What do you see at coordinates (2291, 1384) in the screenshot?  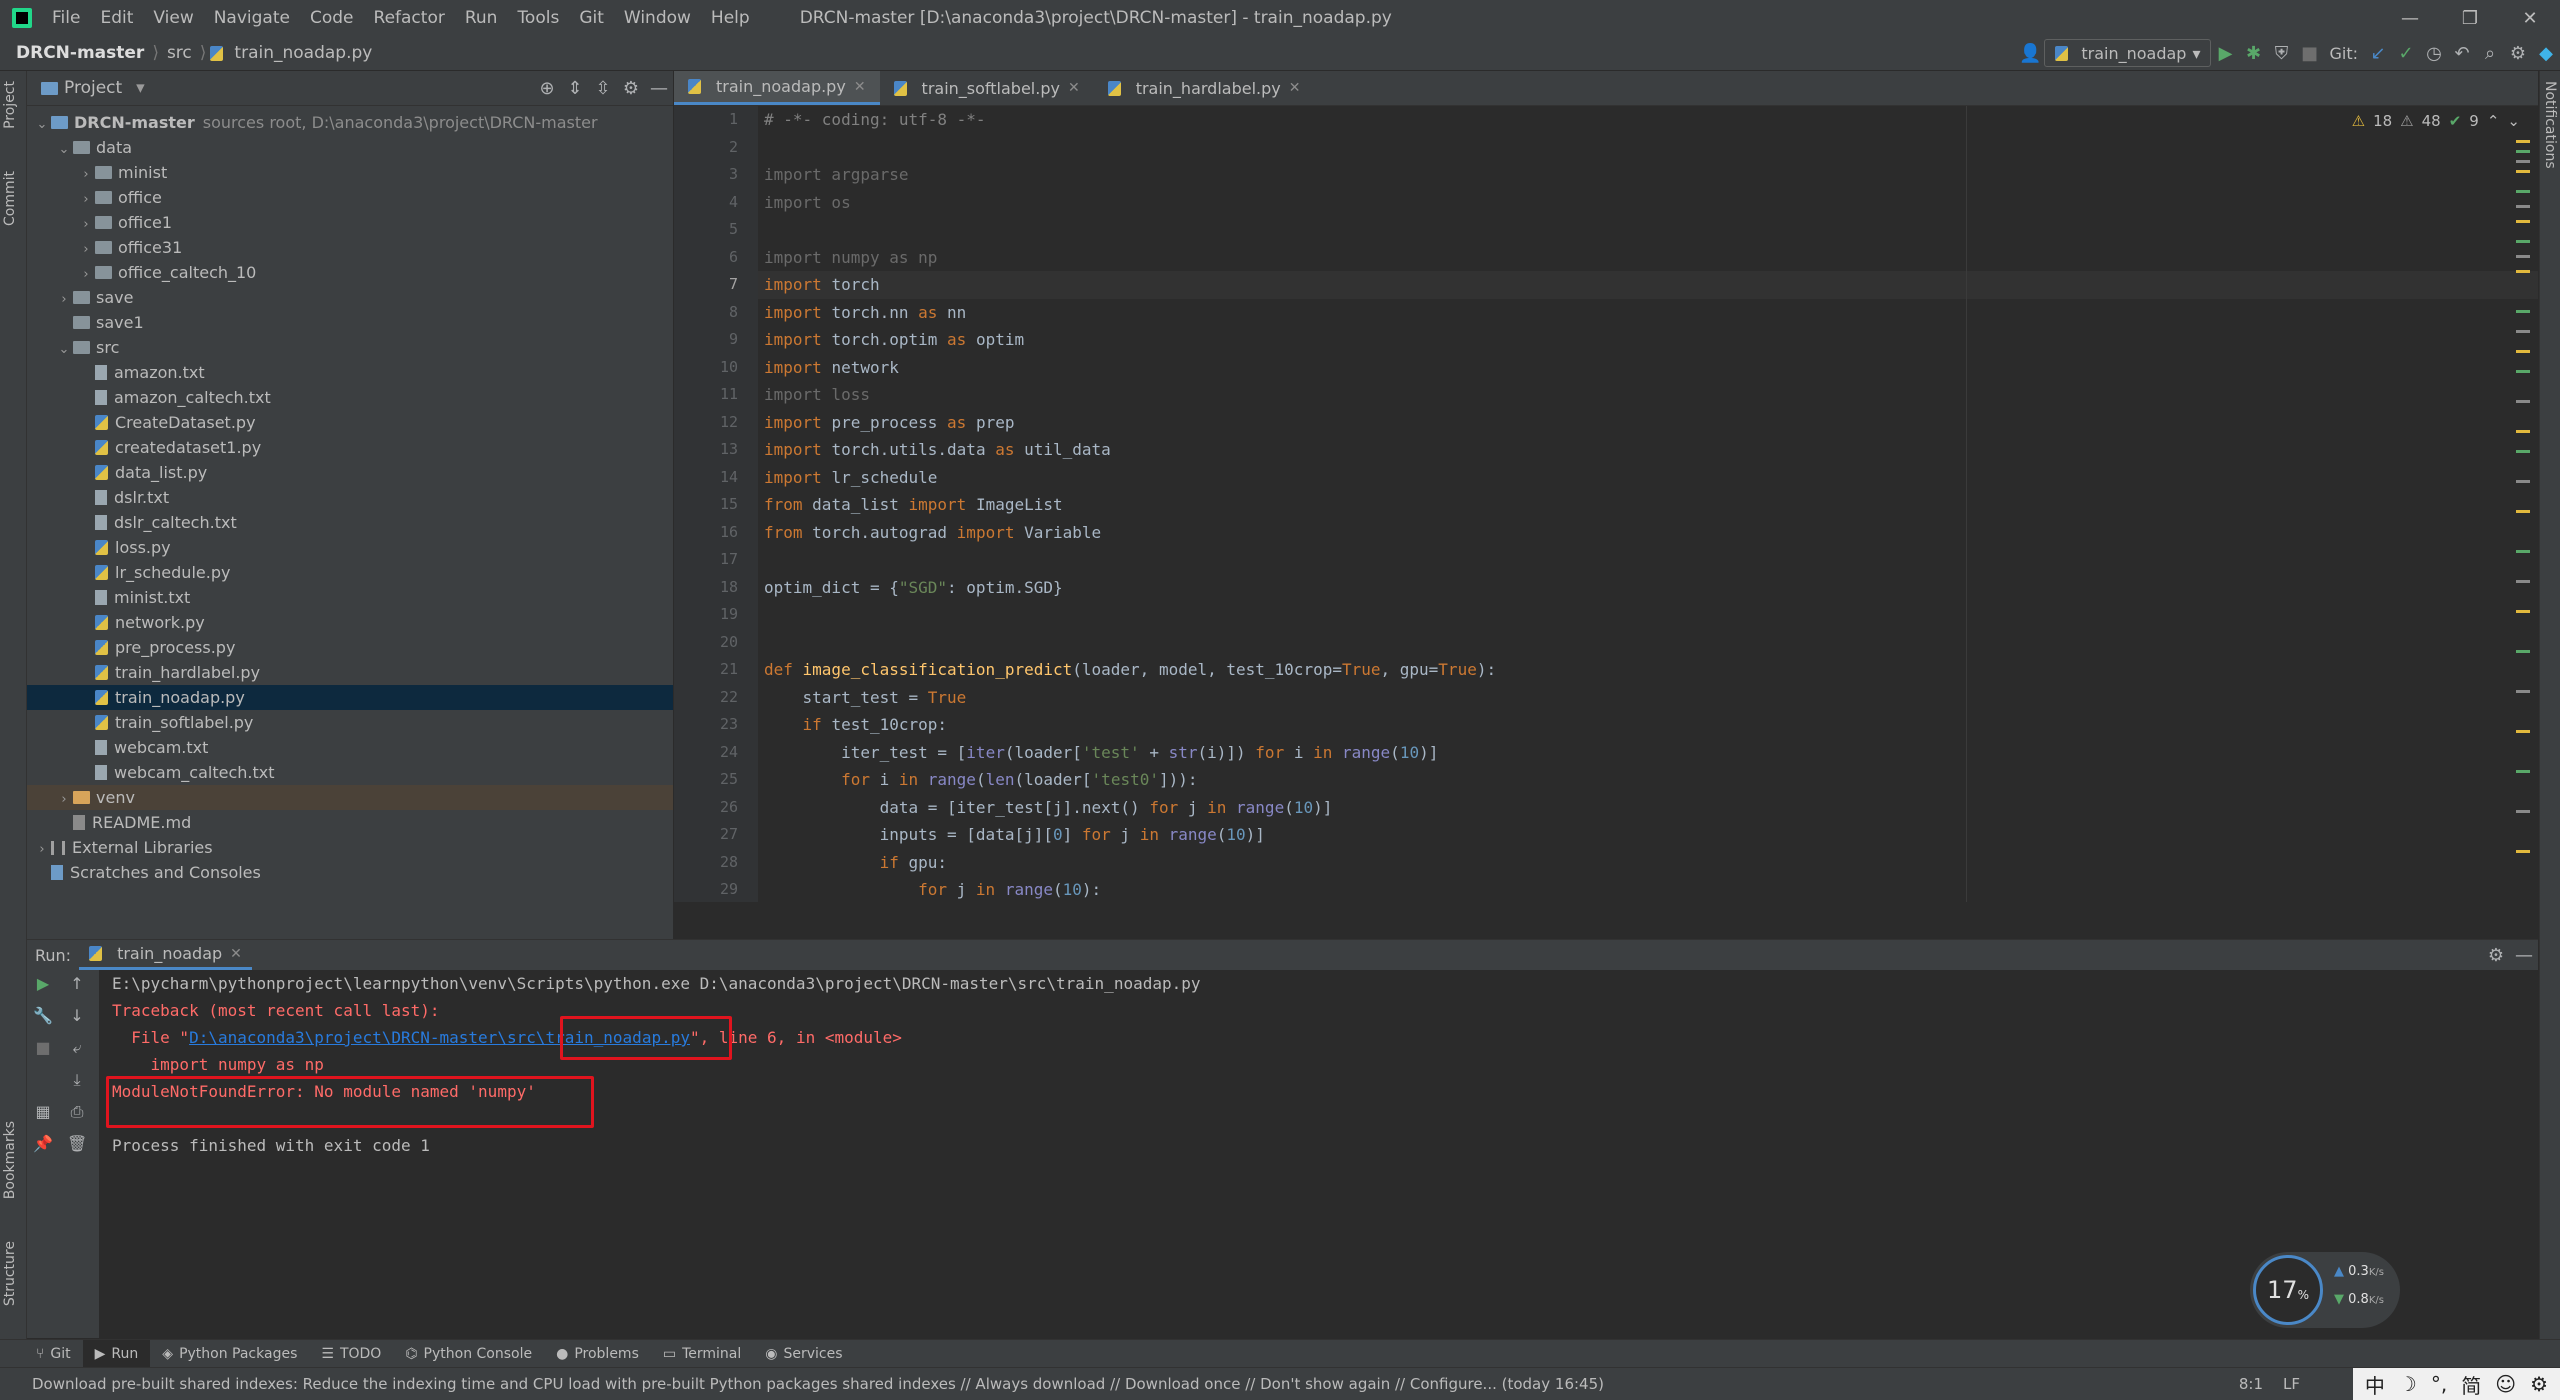 I see `line-separator: LF` at bounding box center [2291, 1384].